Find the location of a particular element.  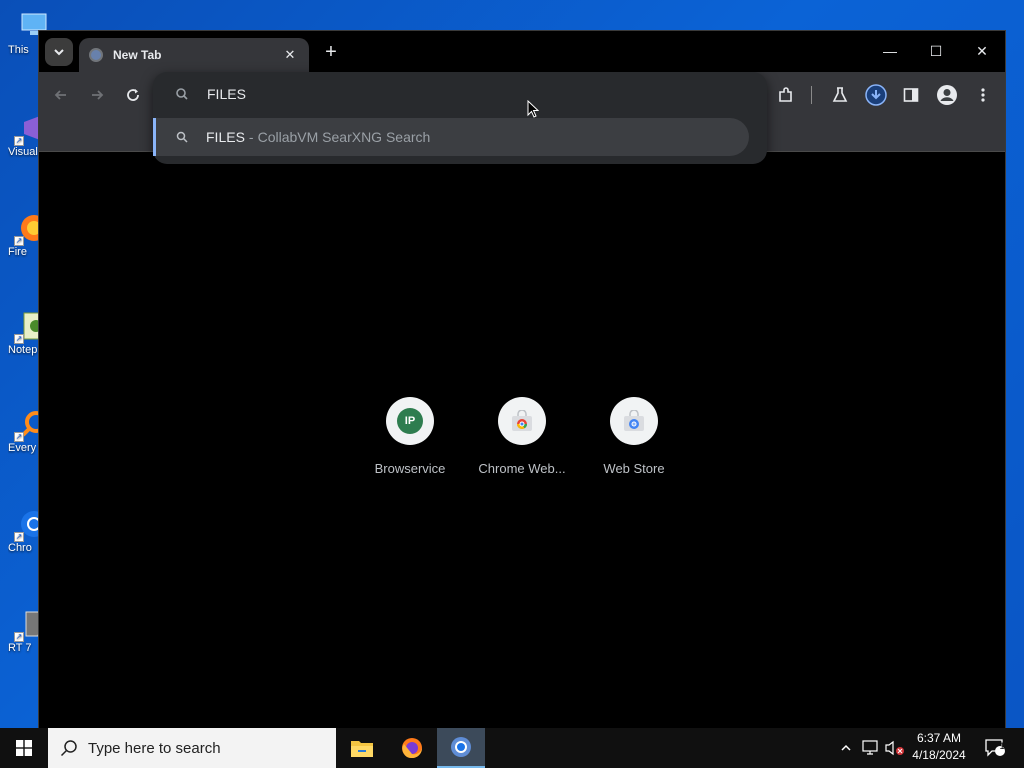

shortcut-icon-circle: IP is located at coordinates (410, 421).